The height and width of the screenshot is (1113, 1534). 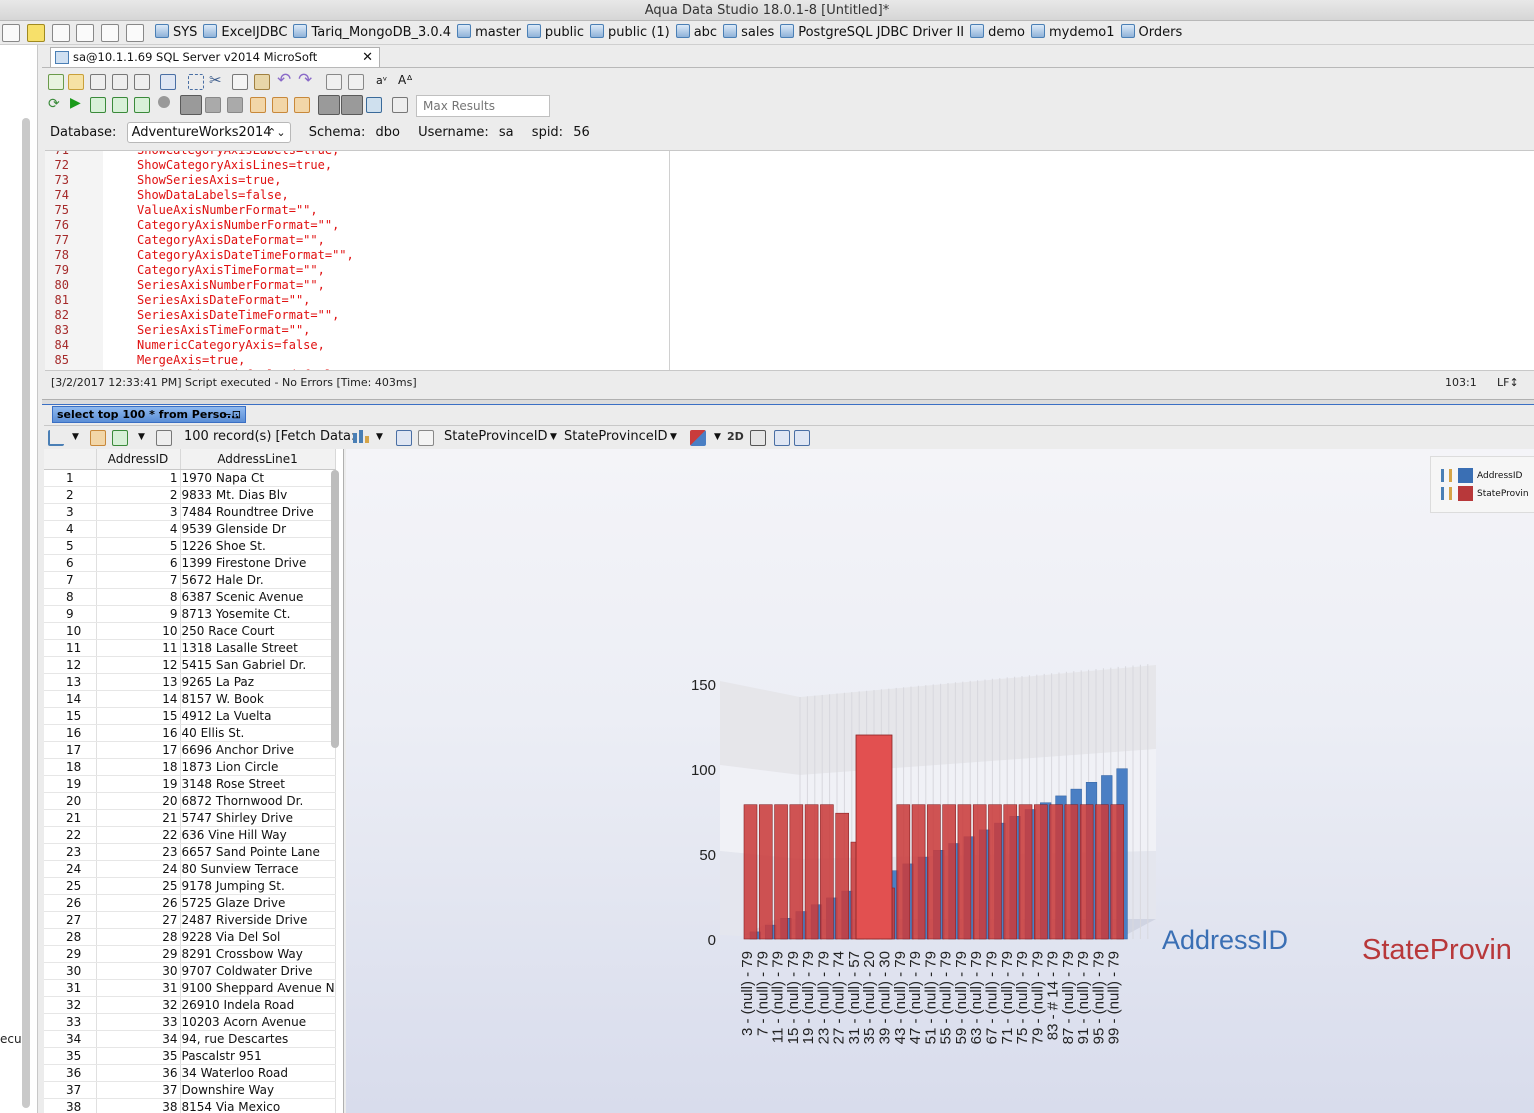 What do you see at coordinates (138, 920) in the screenshot?
I see `address-id-cell: 27` at bounding box center [138, 920].